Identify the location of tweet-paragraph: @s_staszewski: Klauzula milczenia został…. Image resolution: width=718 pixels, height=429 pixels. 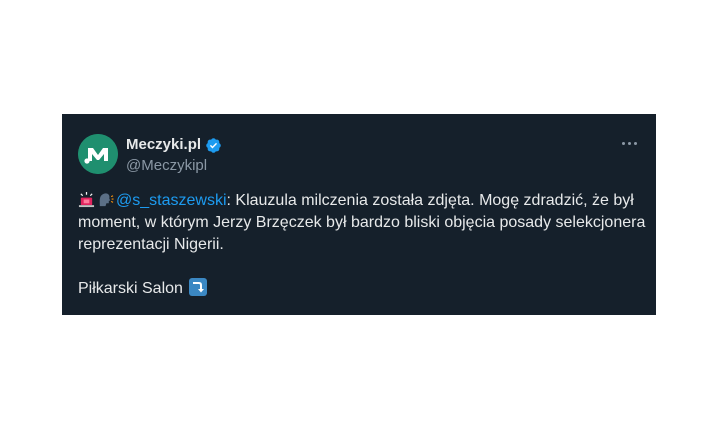
(363, 223).